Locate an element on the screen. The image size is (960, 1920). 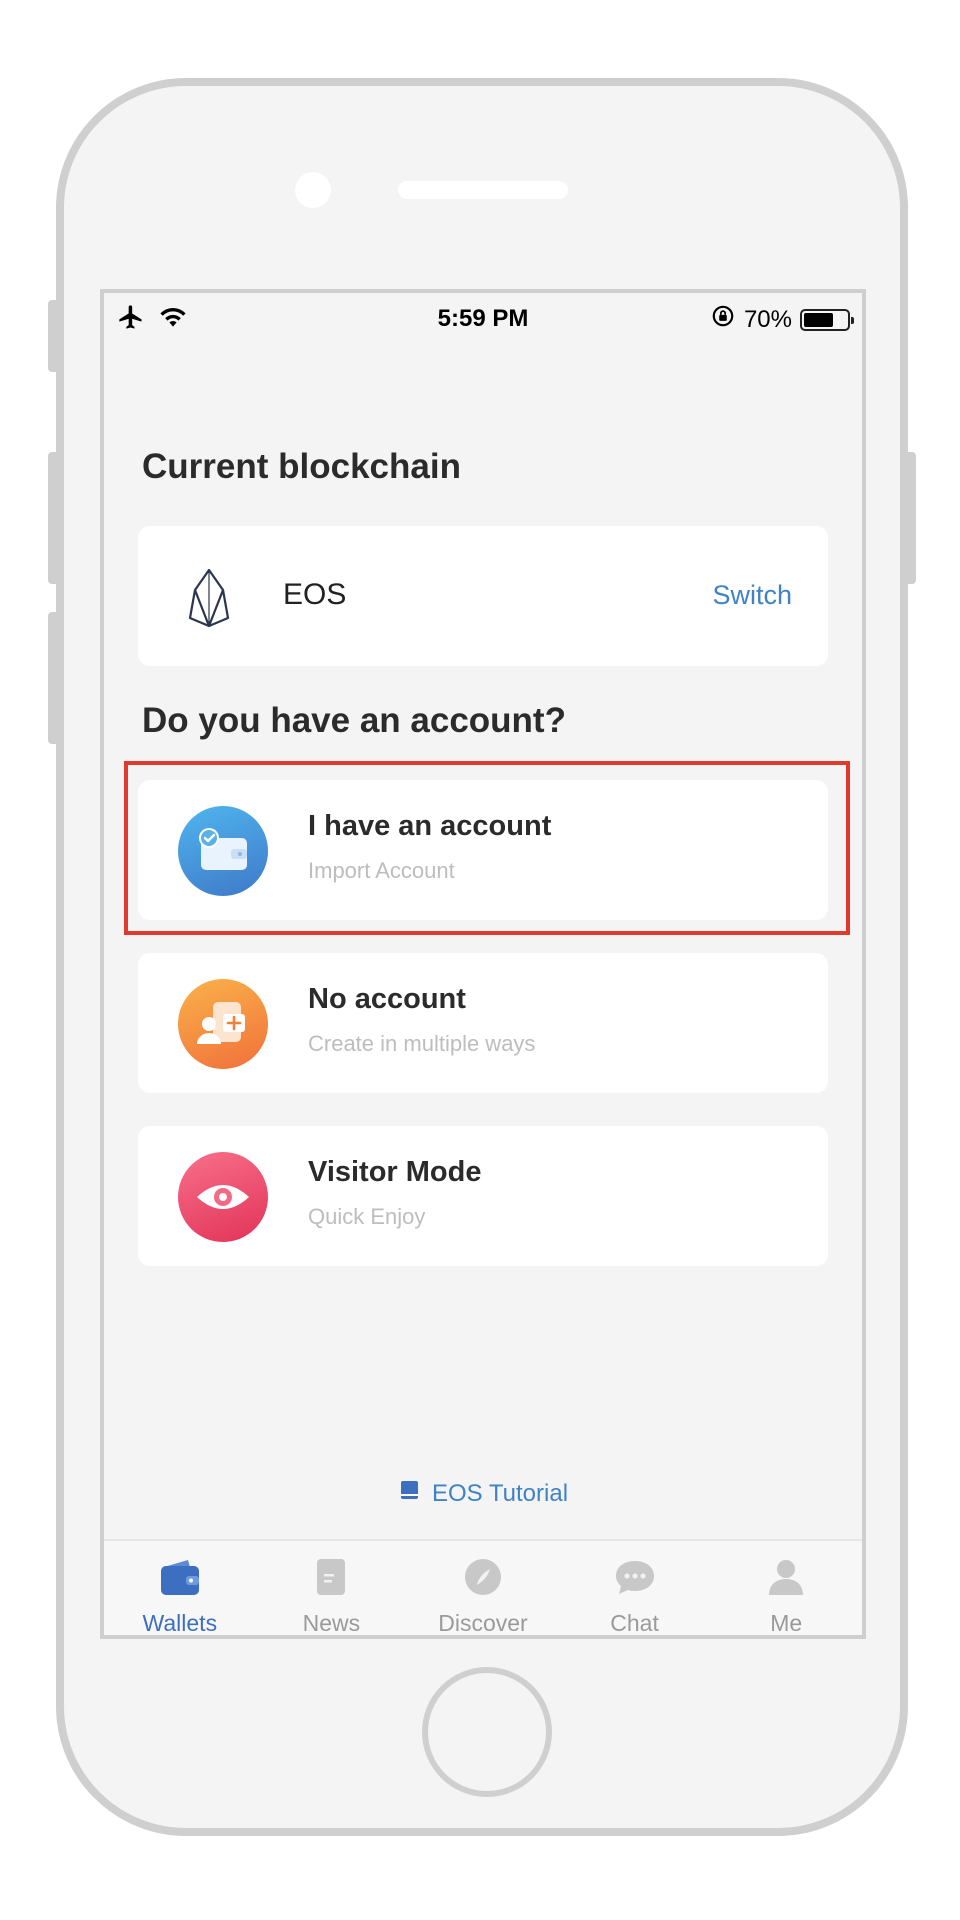
compass-icon is located at coordinates (483, 1579).